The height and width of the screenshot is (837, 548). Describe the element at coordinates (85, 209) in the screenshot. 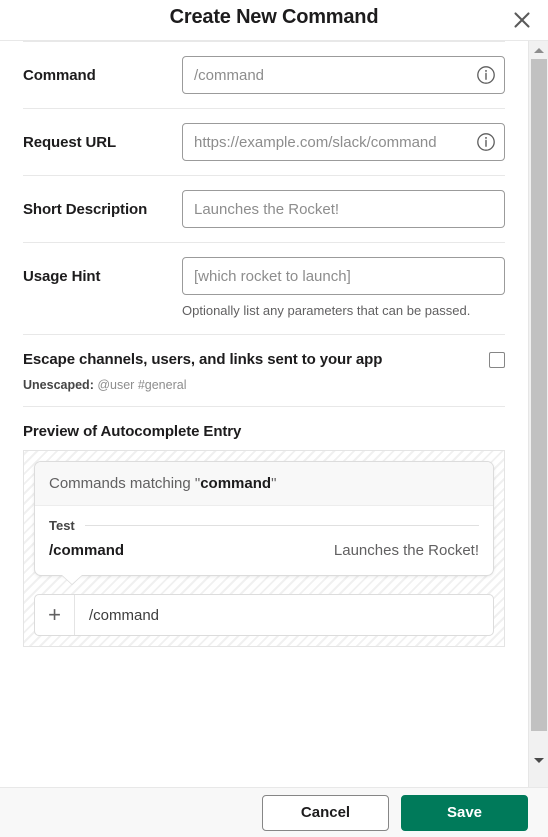

I see `label-short-description: Short Description` at that location.